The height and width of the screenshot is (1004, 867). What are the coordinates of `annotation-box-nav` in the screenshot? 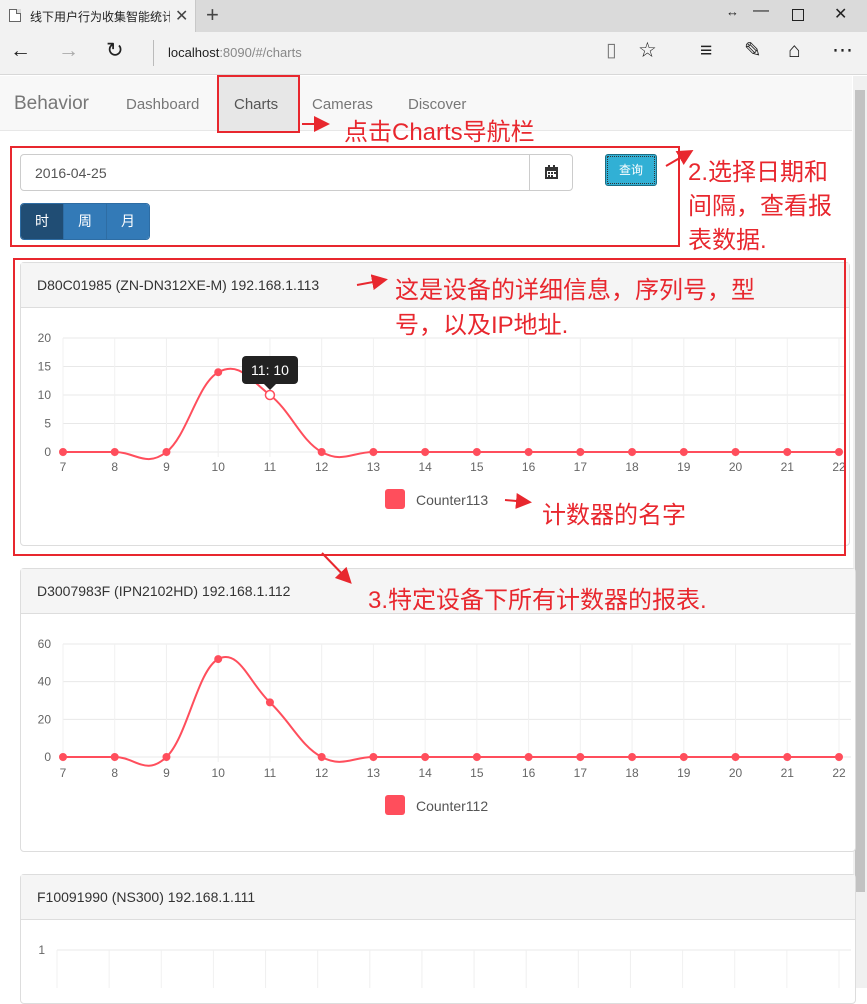 It's located at (258, 104).